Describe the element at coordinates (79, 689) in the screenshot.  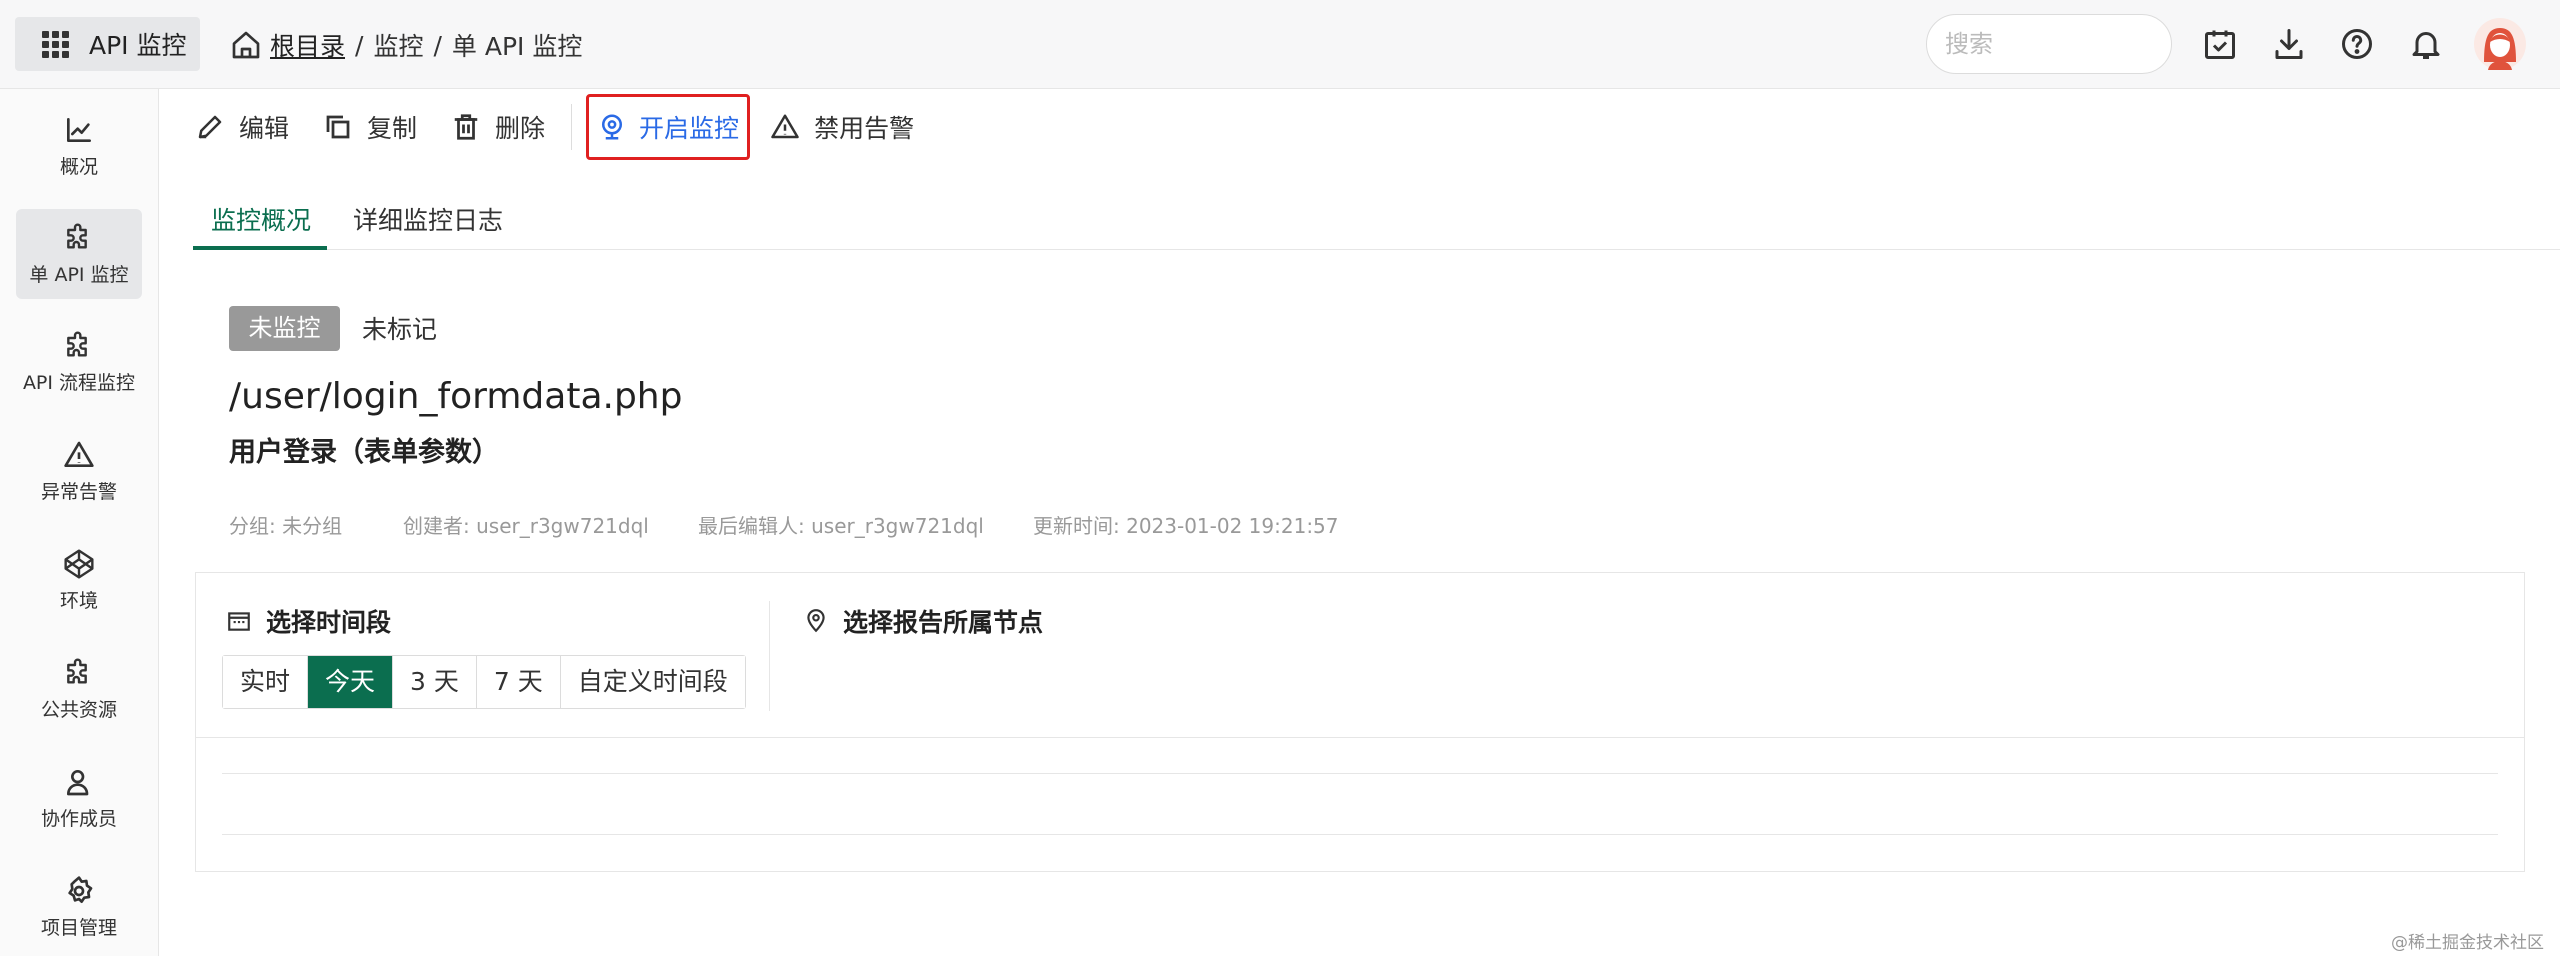
I see `sidebar-item-public-resources: 公共资源` at that location.